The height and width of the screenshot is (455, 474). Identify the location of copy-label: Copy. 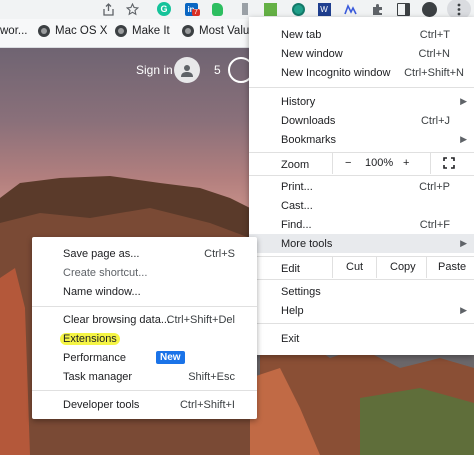
(403, 267).